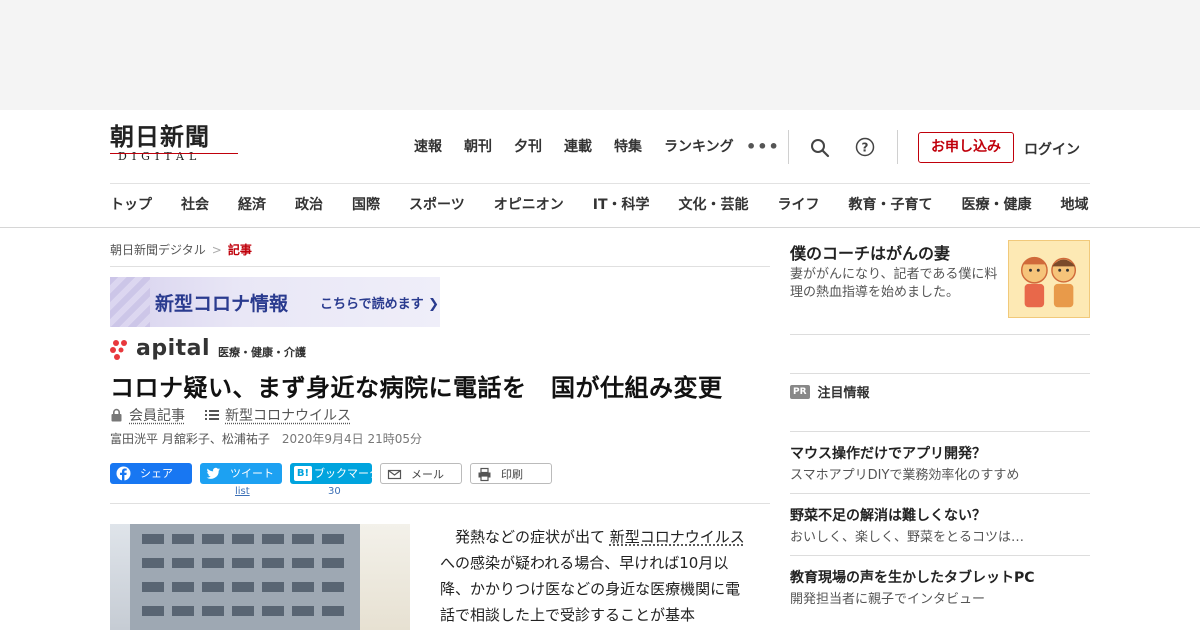 Image resolution: width=1200 pixels, height=630 pixels. What do you see at coordinates (525, 537) in the screenshot?
I see `article-body-text-1: 発熱などの症状が出て` at bounding box center [525, 537].